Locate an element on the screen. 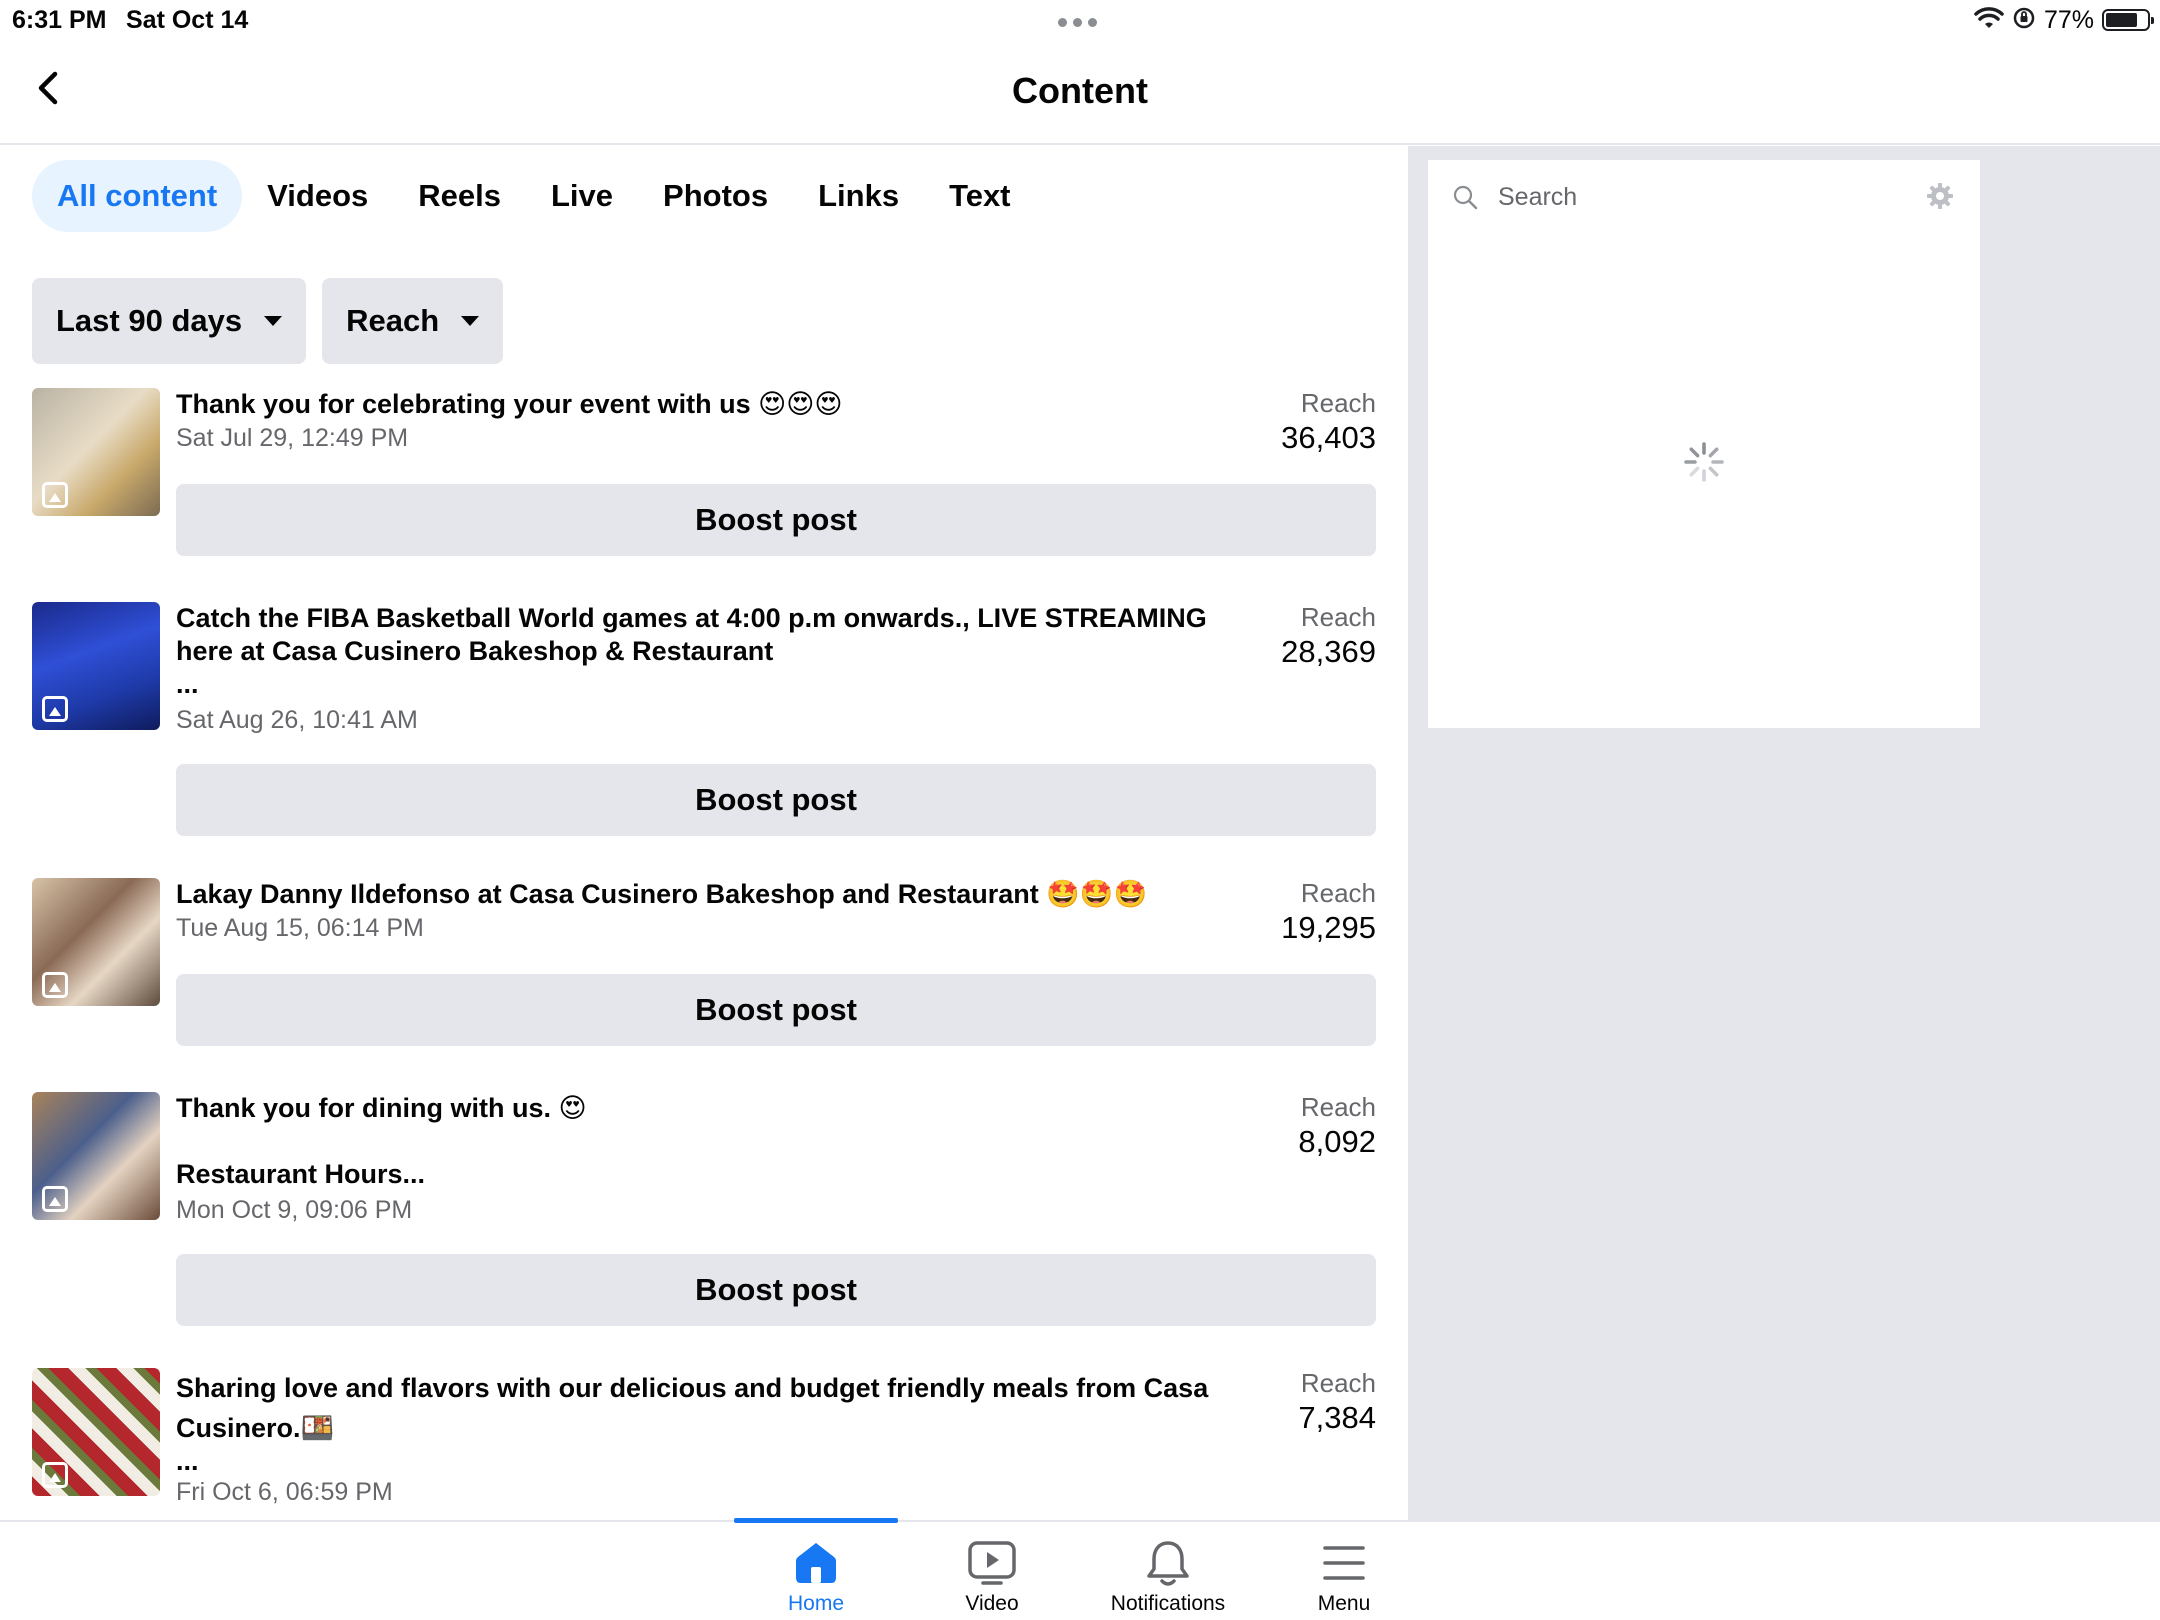 The height and width of the screenshot is (1620, 2160). date-range-dropdown: Last 90 days is located at coordinates (169, 321).